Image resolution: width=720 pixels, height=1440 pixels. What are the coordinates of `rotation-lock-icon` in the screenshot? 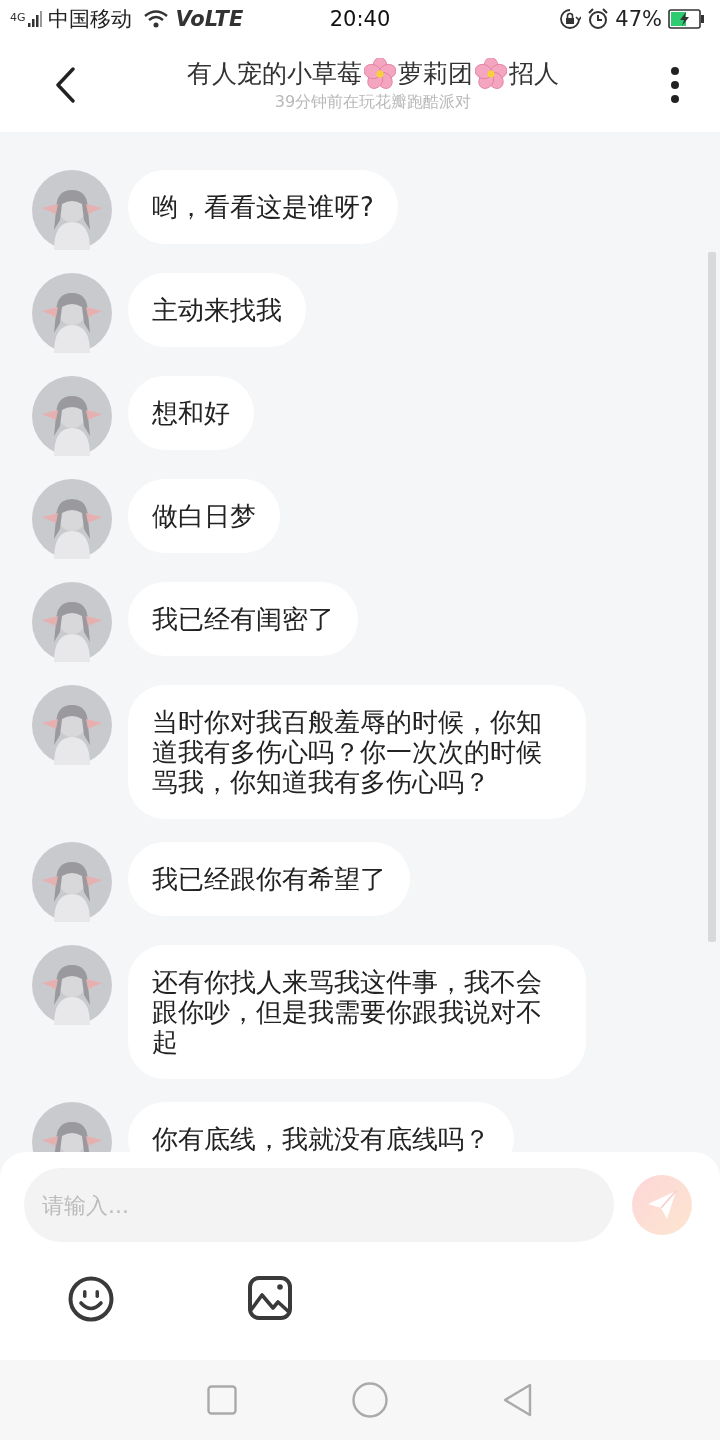 It's located at (570, 19).